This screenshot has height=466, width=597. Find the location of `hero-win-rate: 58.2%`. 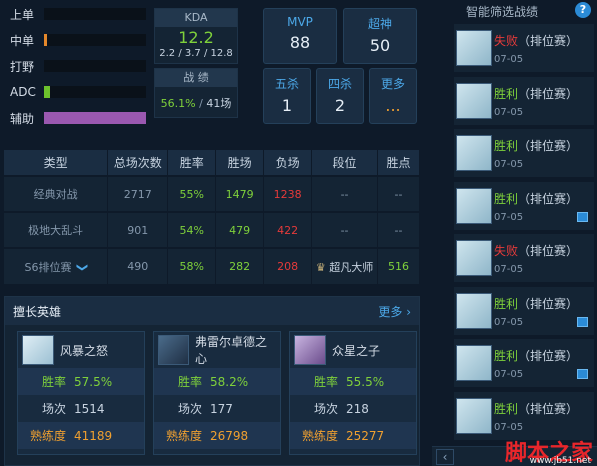

hero-win-rate: 58.2% is located at coordinates (229, 381).